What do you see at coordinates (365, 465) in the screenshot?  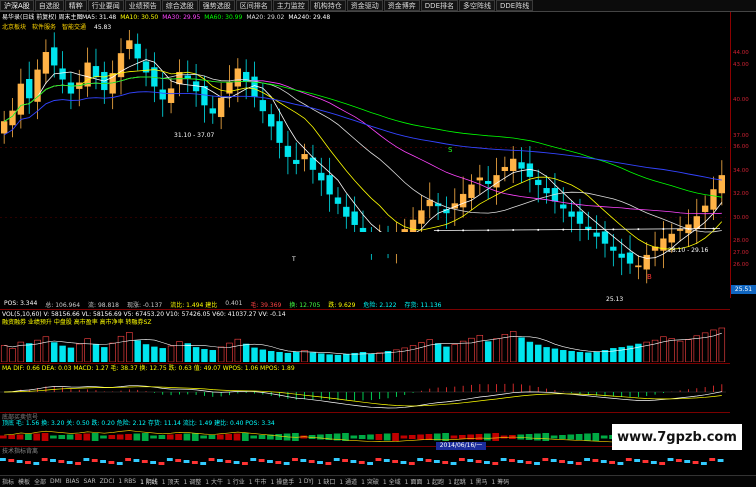 I see `bottom-indicator` at bounding box center [365, 465].